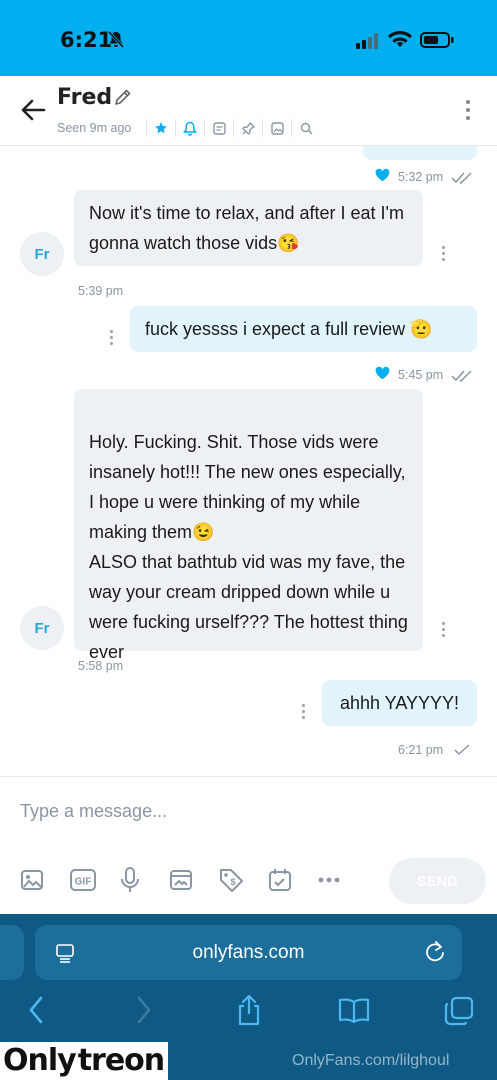  I want to click on calendar-icon, so click(293, 880).